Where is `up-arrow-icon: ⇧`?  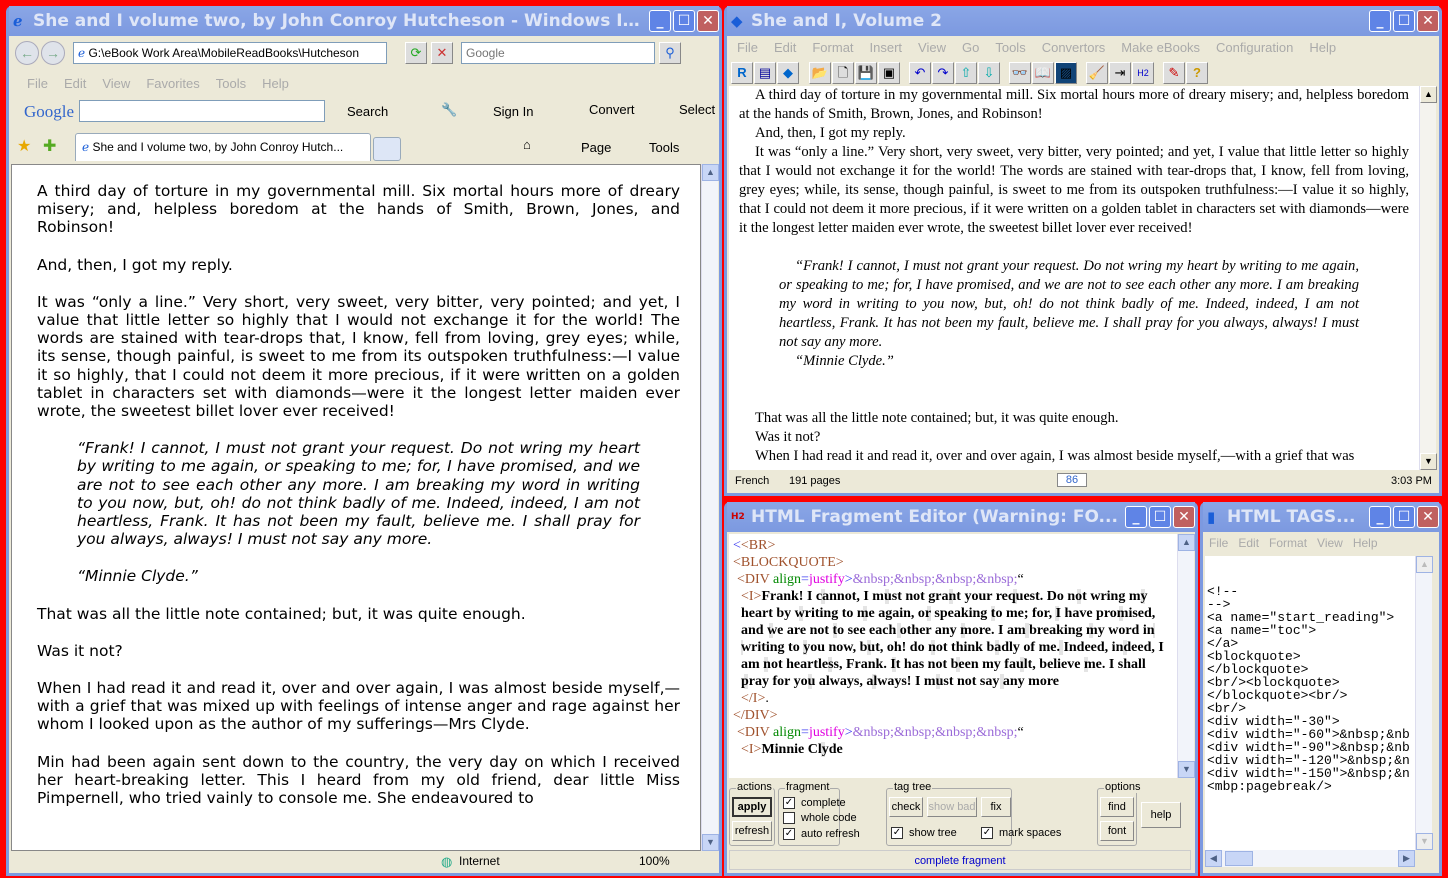 up-arrow-icon: ⇧ is located at coordinates (966, 73).